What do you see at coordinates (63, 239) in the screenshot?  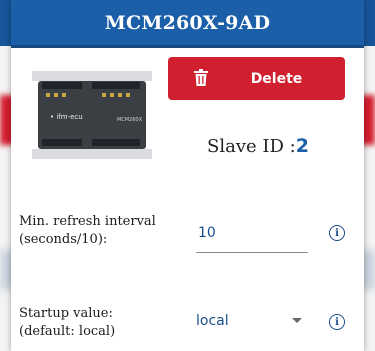 I see `refresh-label-line2: (seconds/10):` at bounding box center [63, 239].